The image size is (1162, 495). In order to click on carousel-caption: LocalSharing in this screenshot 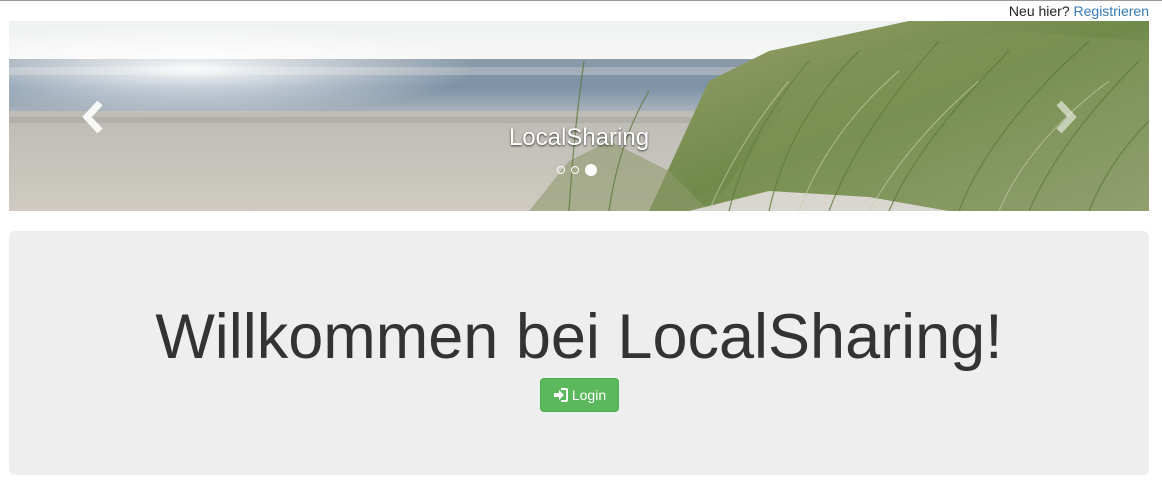, I will do `click(579, 137)`.